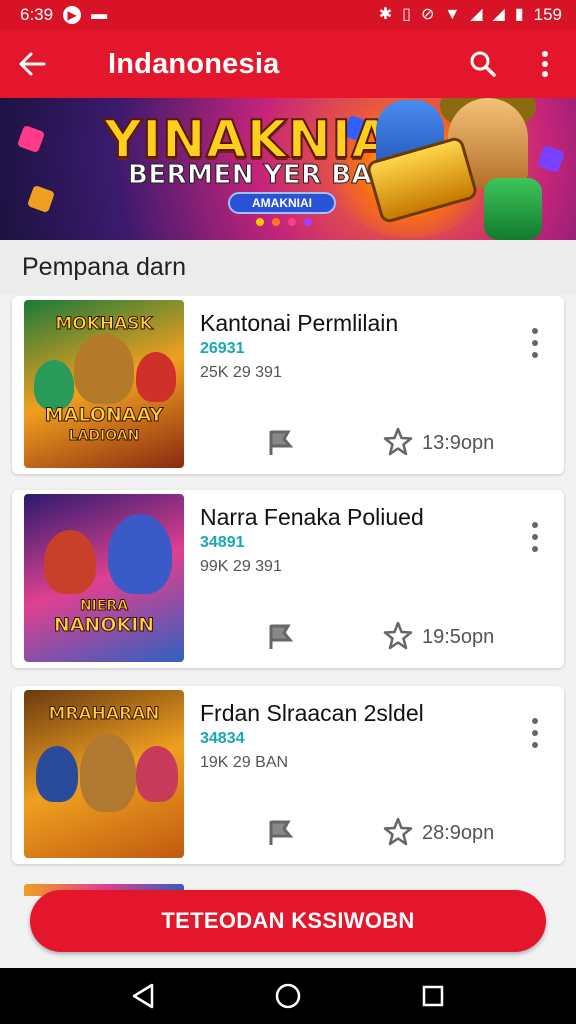 The image size is (576, 1024). Describe the element at coordinates (72, 15) in the screenshot. I see `notification-icon: ▶` at that location.